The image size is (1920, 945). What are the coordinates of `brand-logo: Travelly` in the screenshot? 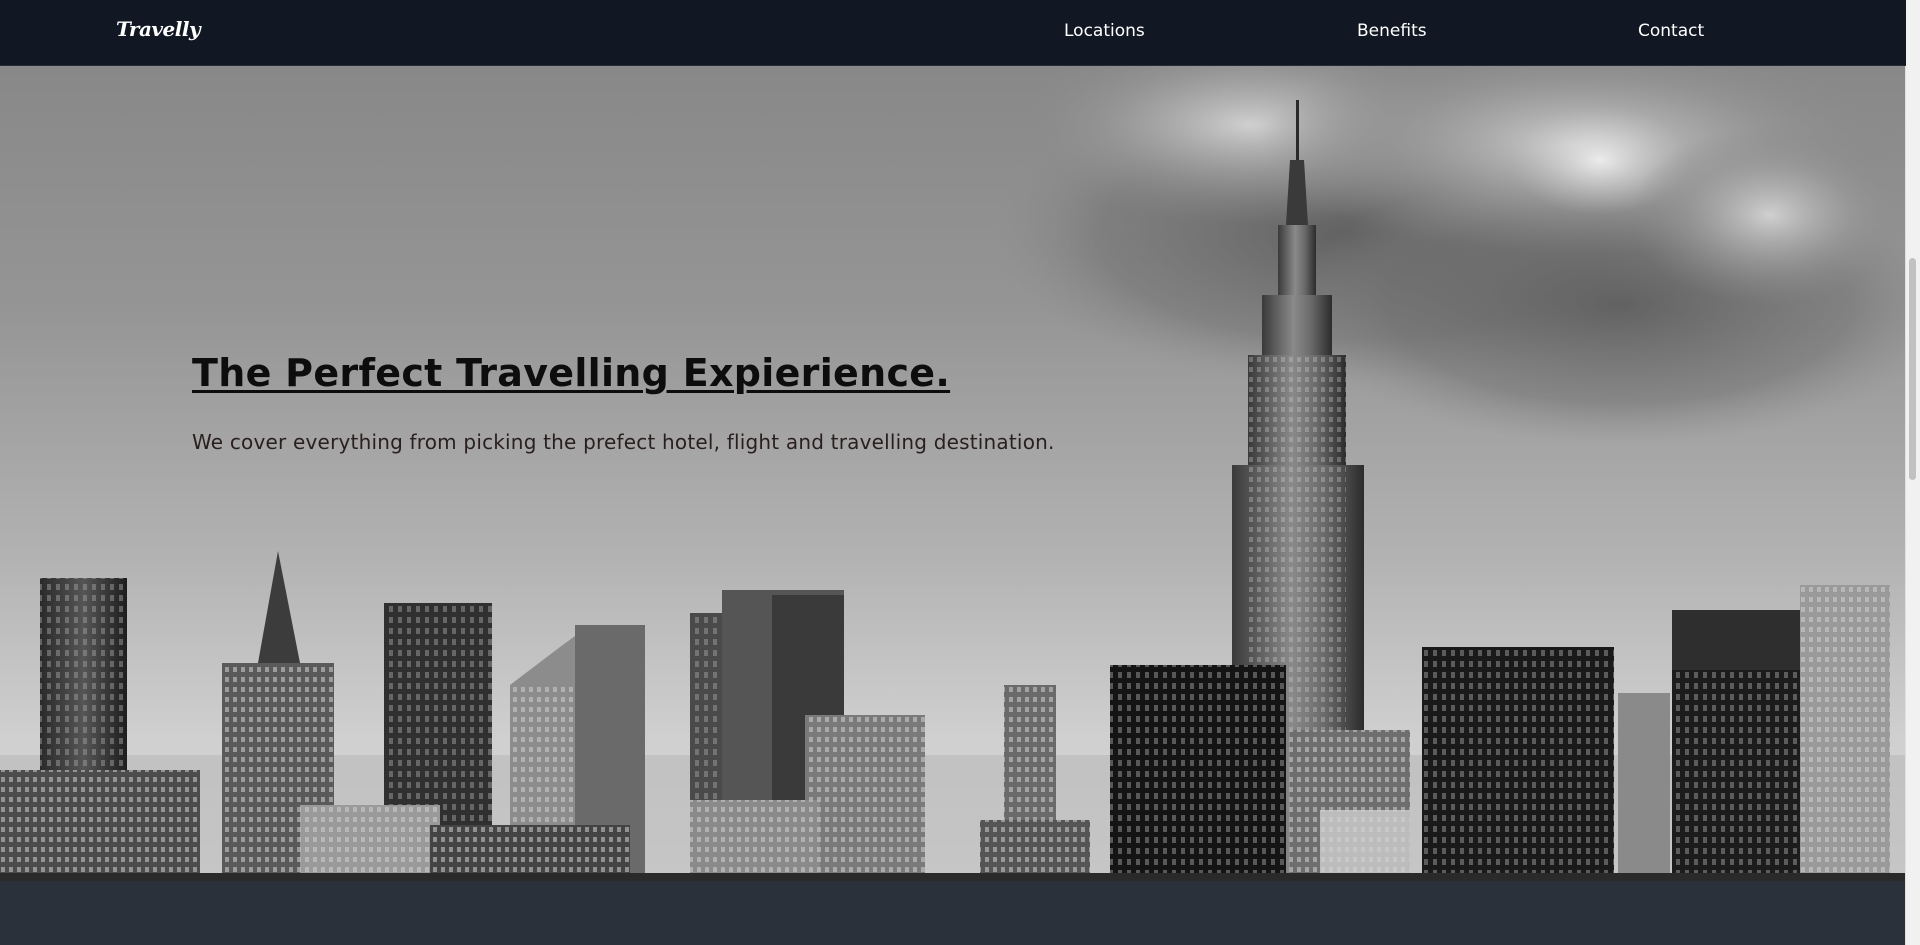 It's located at (158, 29).